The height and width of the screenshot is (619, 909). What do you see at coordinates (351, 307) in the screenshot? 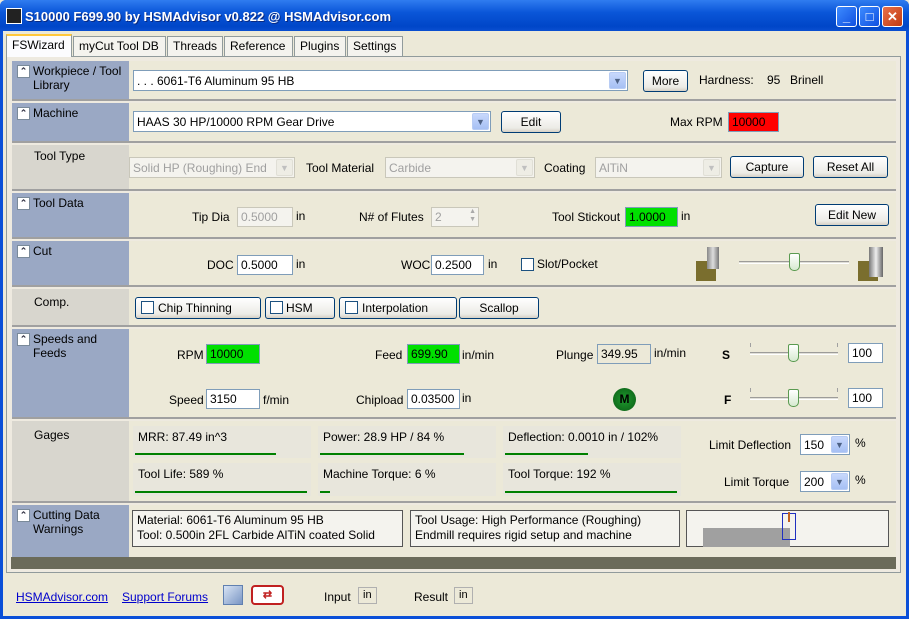
I see `interpolation-checkbox` at bounding box center [351, 307].